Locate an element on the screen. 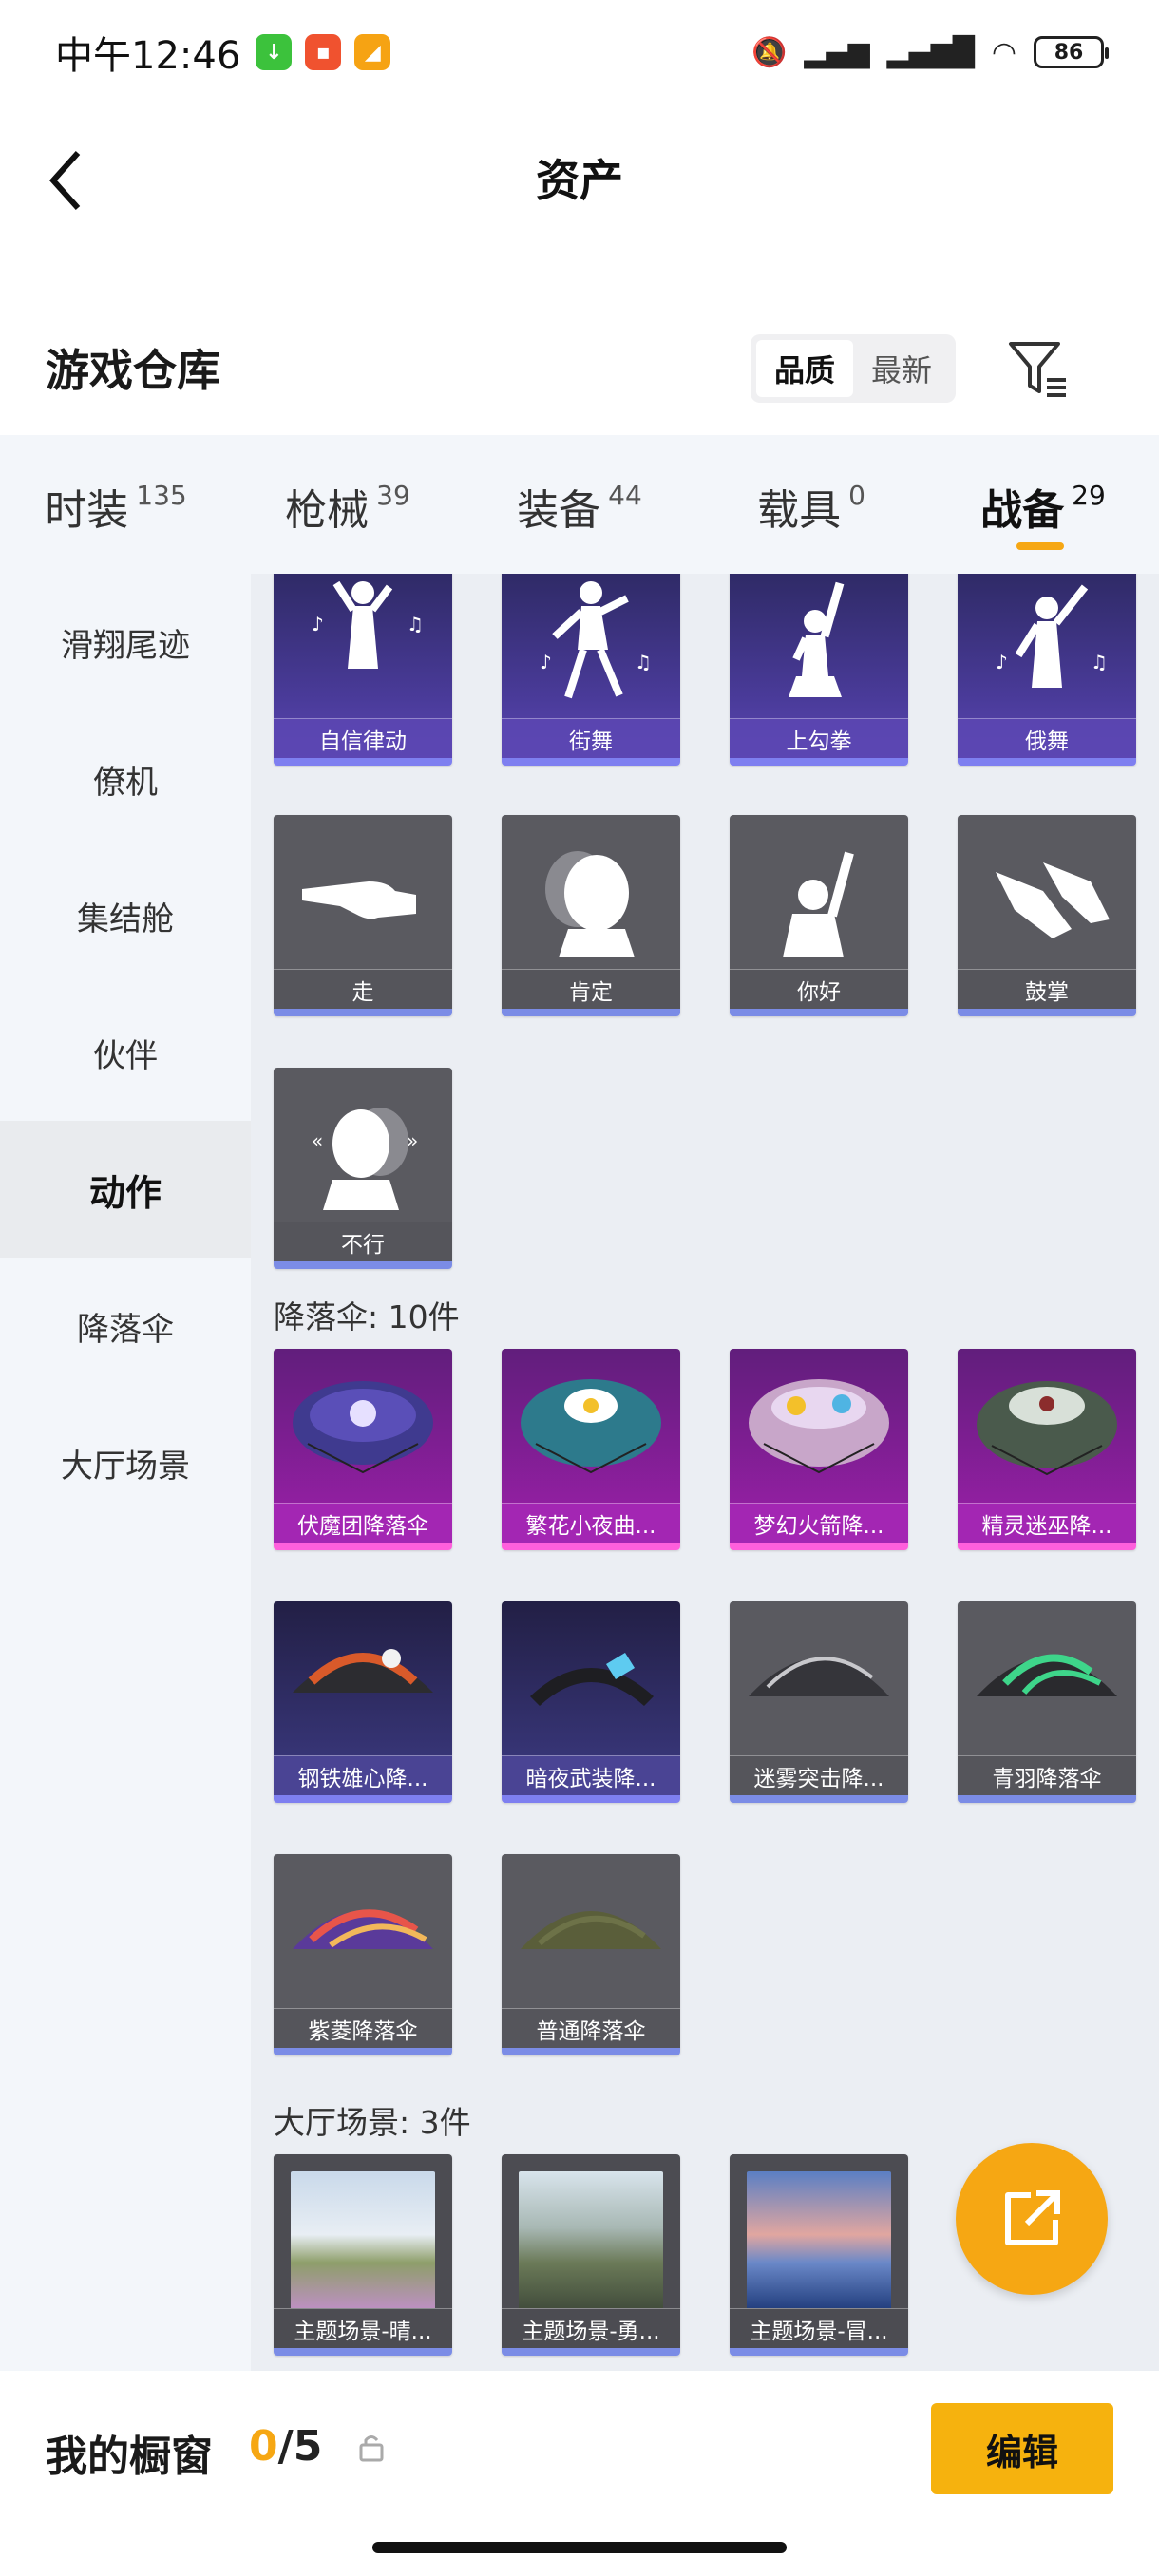  external-link-icon is located at coordinates (1032, 2217).